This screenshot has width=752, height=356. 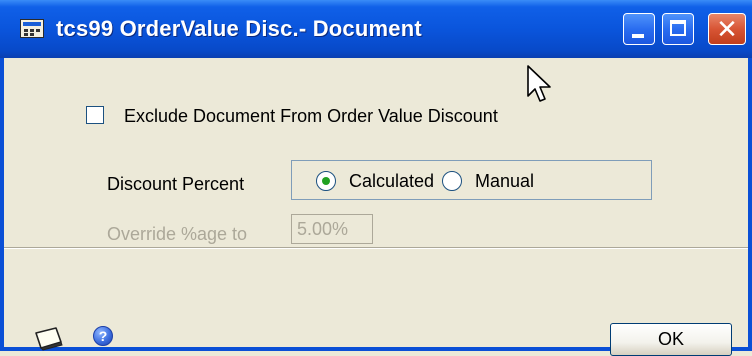 What do you see at coordinates (638, 36) in the screenshot?
I see `minimize-icon` at bounding box center [638, 36].